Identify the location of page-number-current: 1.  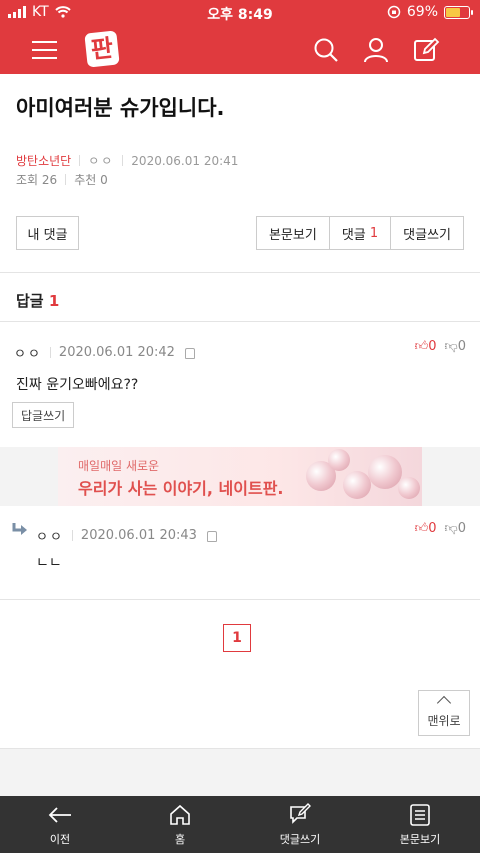
(237, 638).